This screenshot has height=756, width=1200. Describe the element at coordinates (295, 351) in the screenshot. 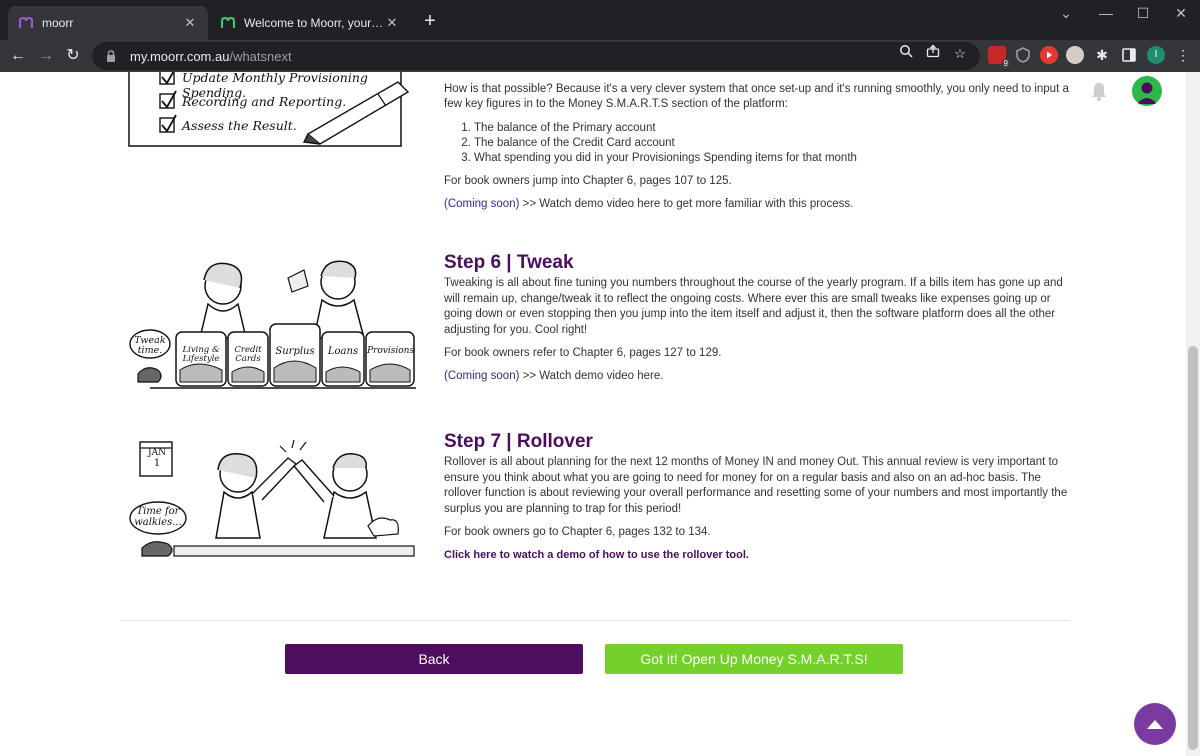

I see `jar-label: Surplus` at that location.